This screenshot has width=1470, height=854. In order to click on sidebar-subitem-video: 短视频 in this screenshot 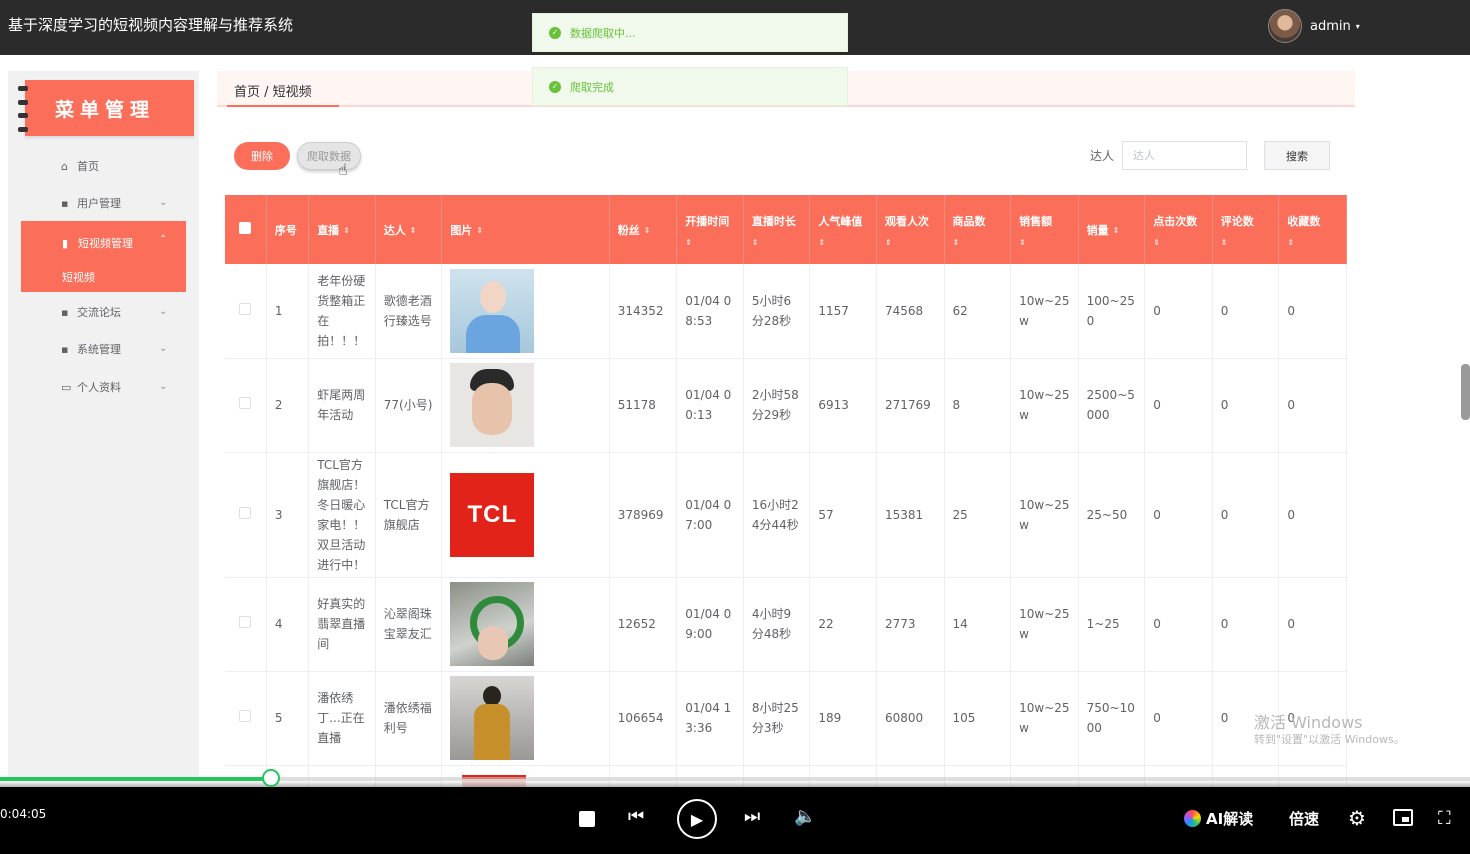, I will do `click(78, 277)`.